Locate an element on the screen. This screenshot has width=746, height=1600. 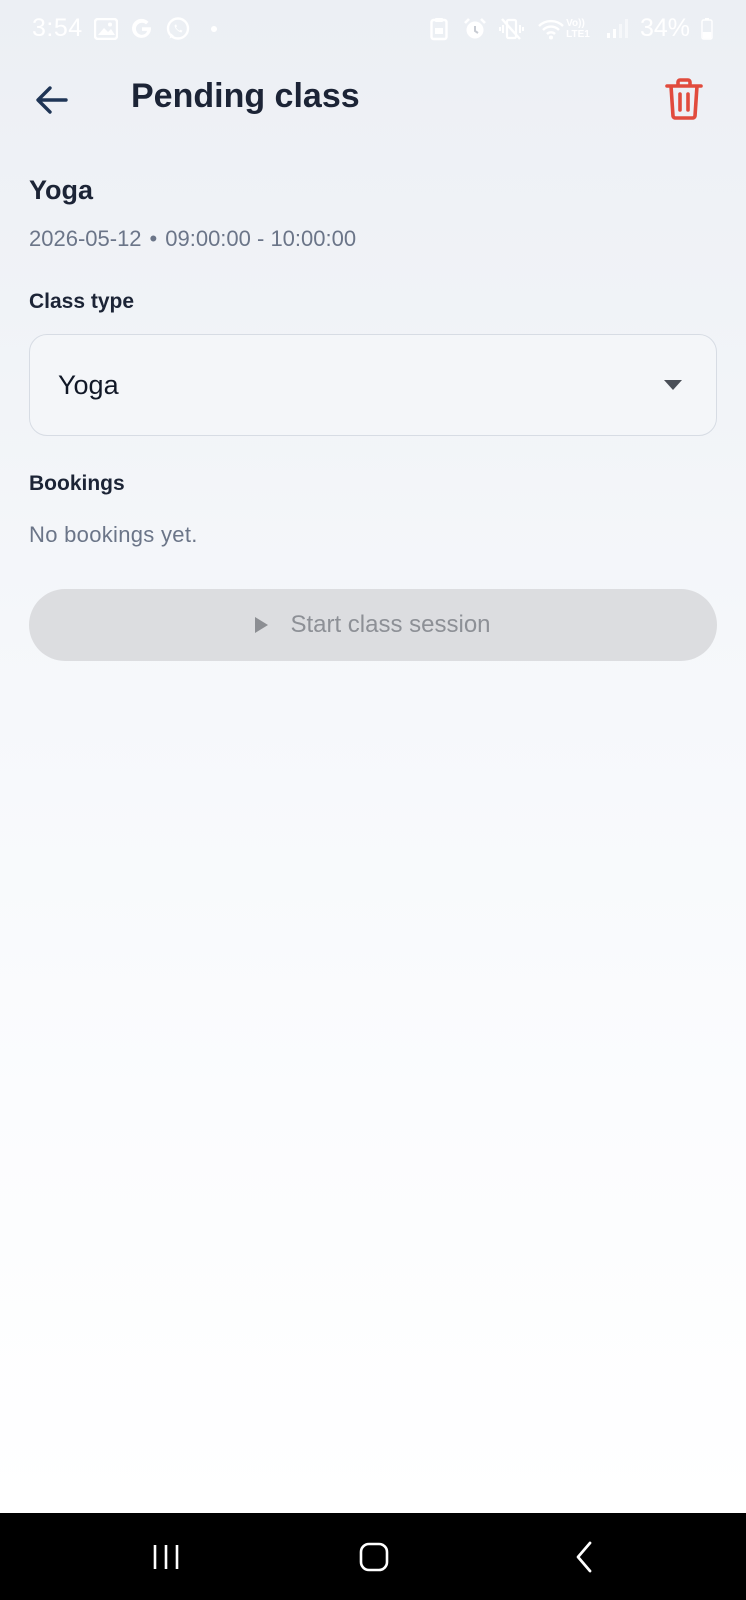
trash-icon is located at coordinates (684, 99).